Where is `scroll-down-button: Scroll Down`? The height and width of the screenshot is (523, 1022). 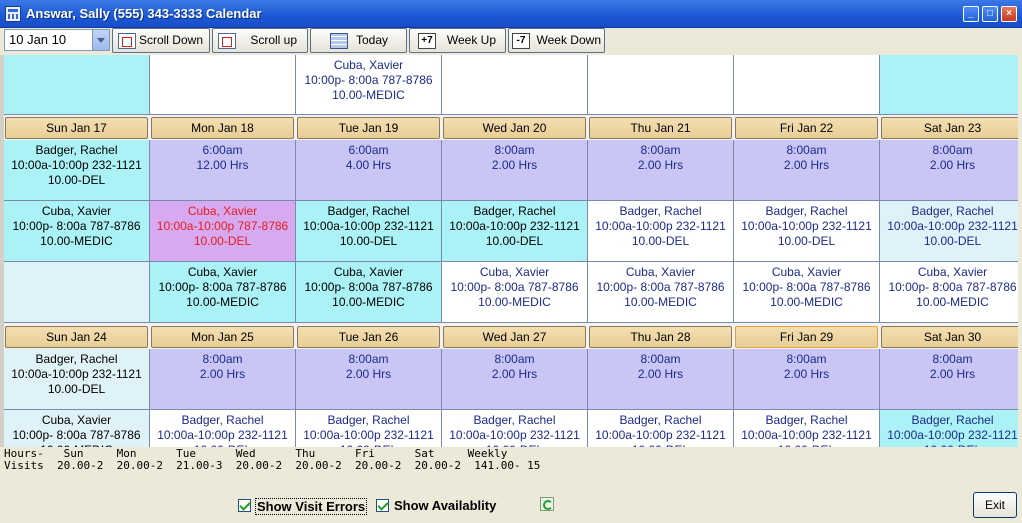
scroll-down-button: Scroll Down is located at coordinates (161, 40).